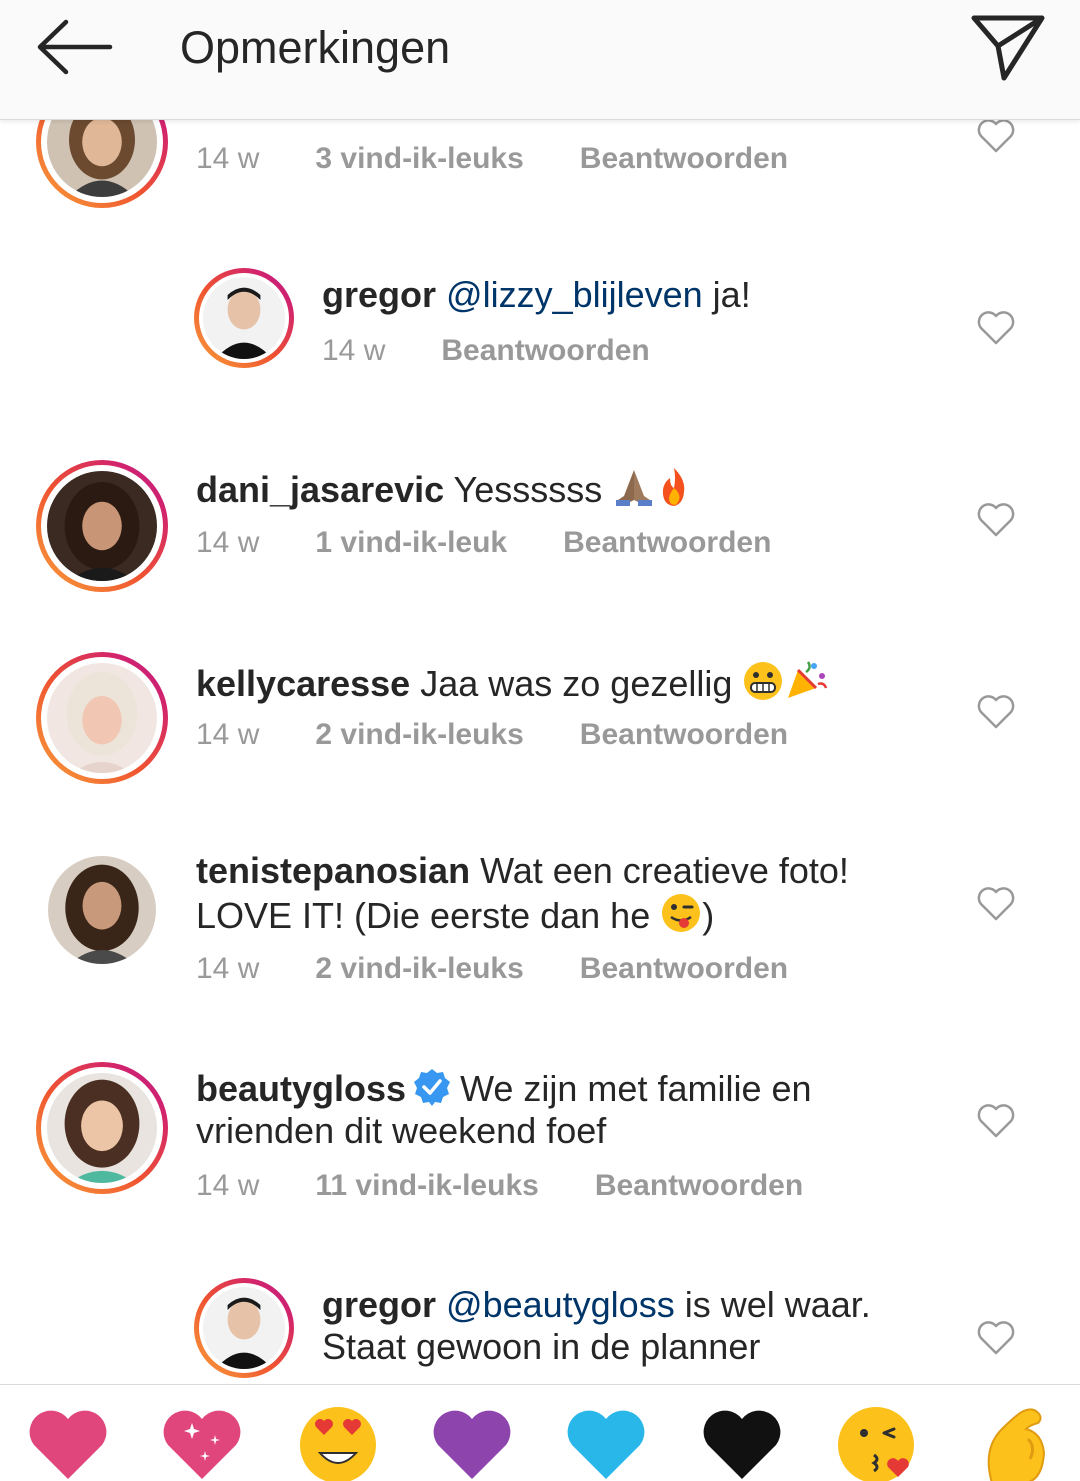 This screenshot has width=1080, height=1481. I want to click on grinning-face-emoji, so click(763, 681).